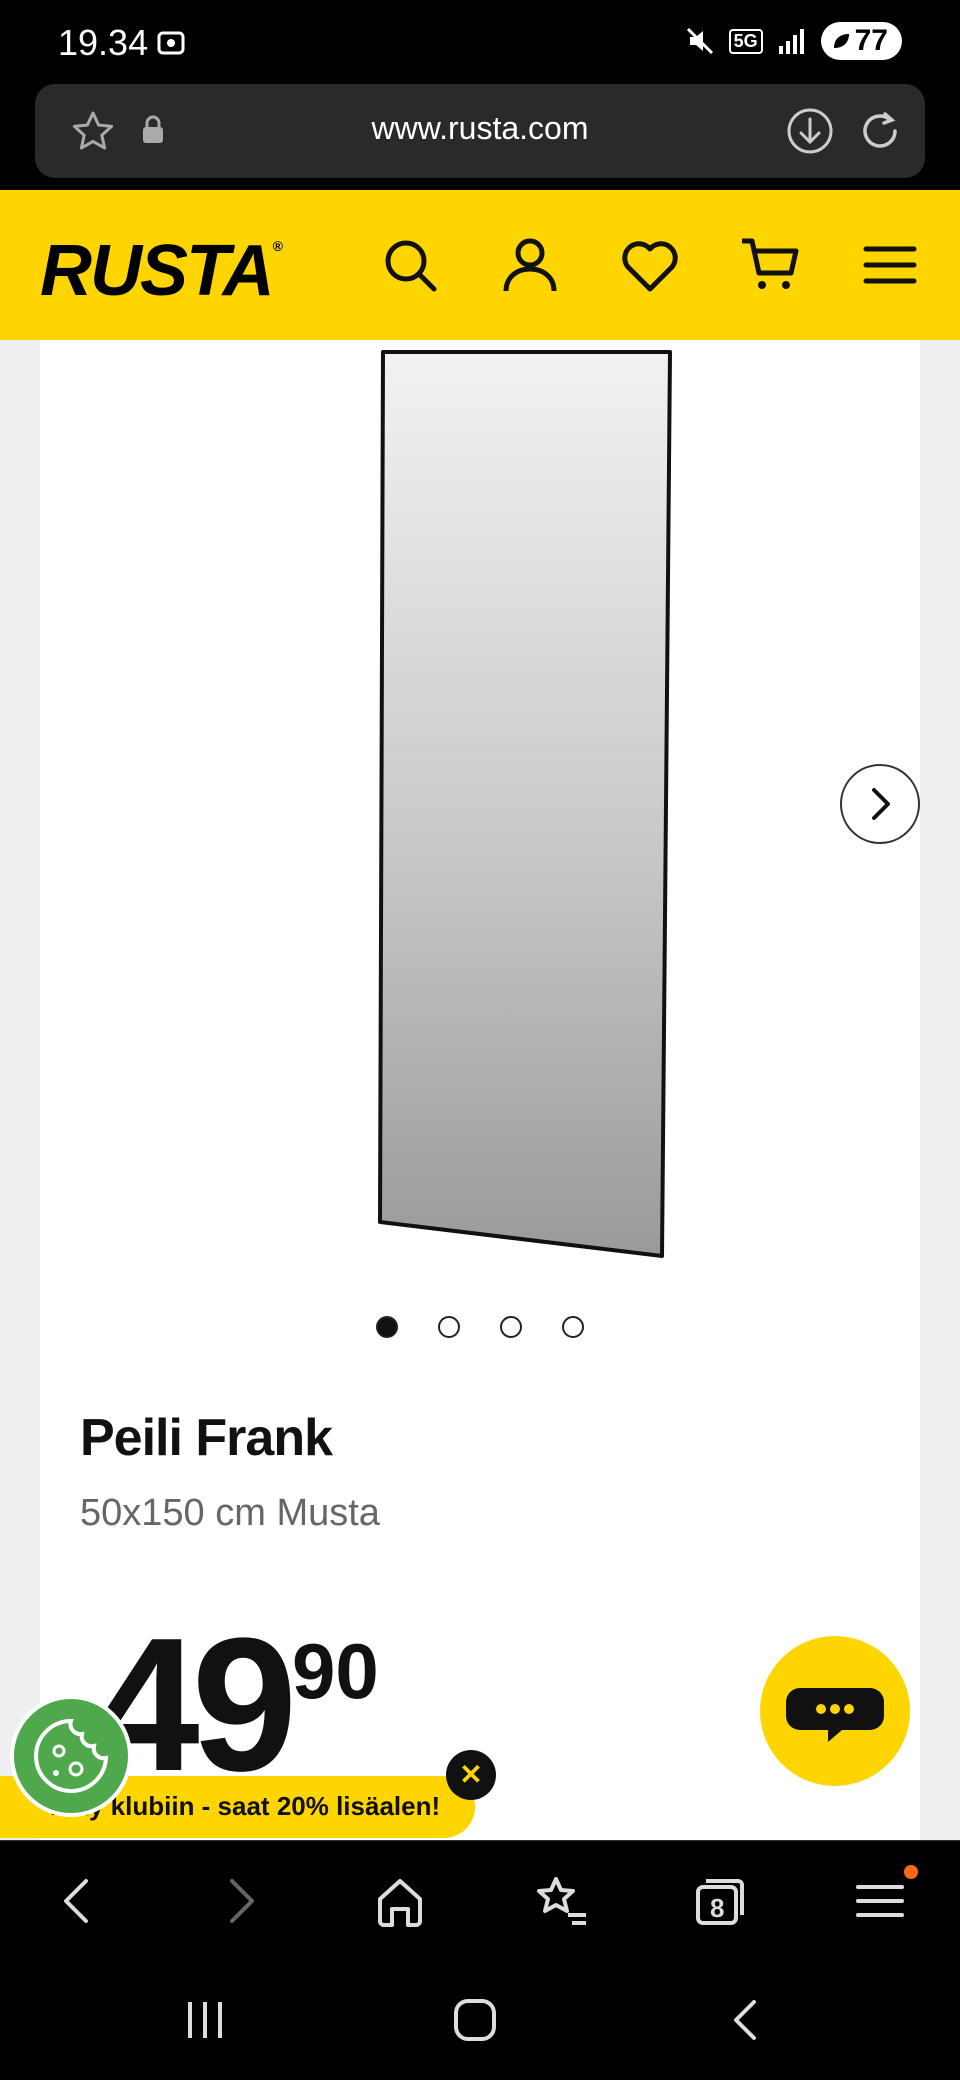 This screenshot has height=2080, width=960. I want to click on home-button-icon, so click(475, 2020).